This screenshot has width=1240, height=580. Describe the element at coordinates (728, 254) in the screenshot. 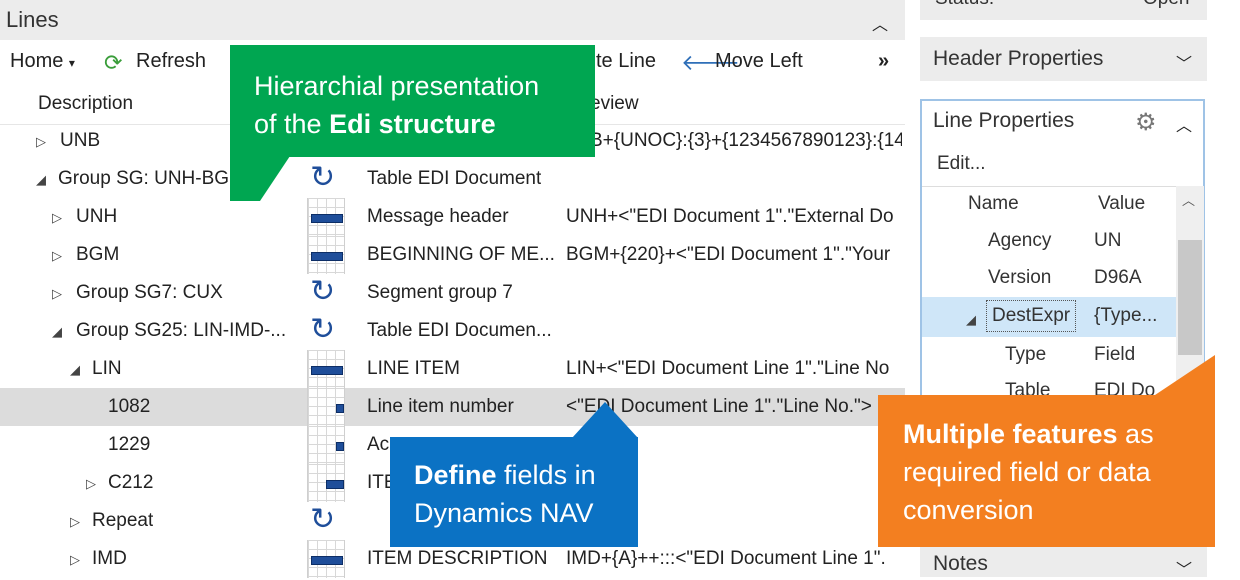

I see `row-preview: BGM+{220}+<"EDI Document 1"."Your` at that location.